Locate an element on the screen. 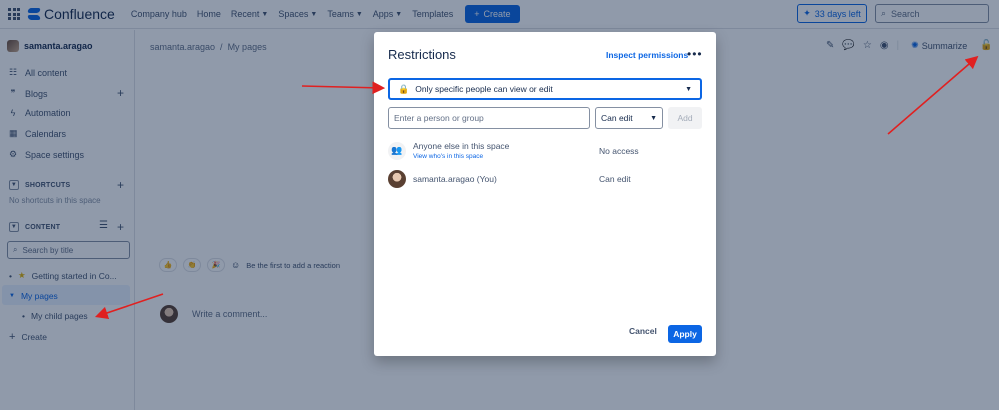 The width and height of the screenshot is (999, 410). more-options-icon: ••• is located at coordinates (695, 54).